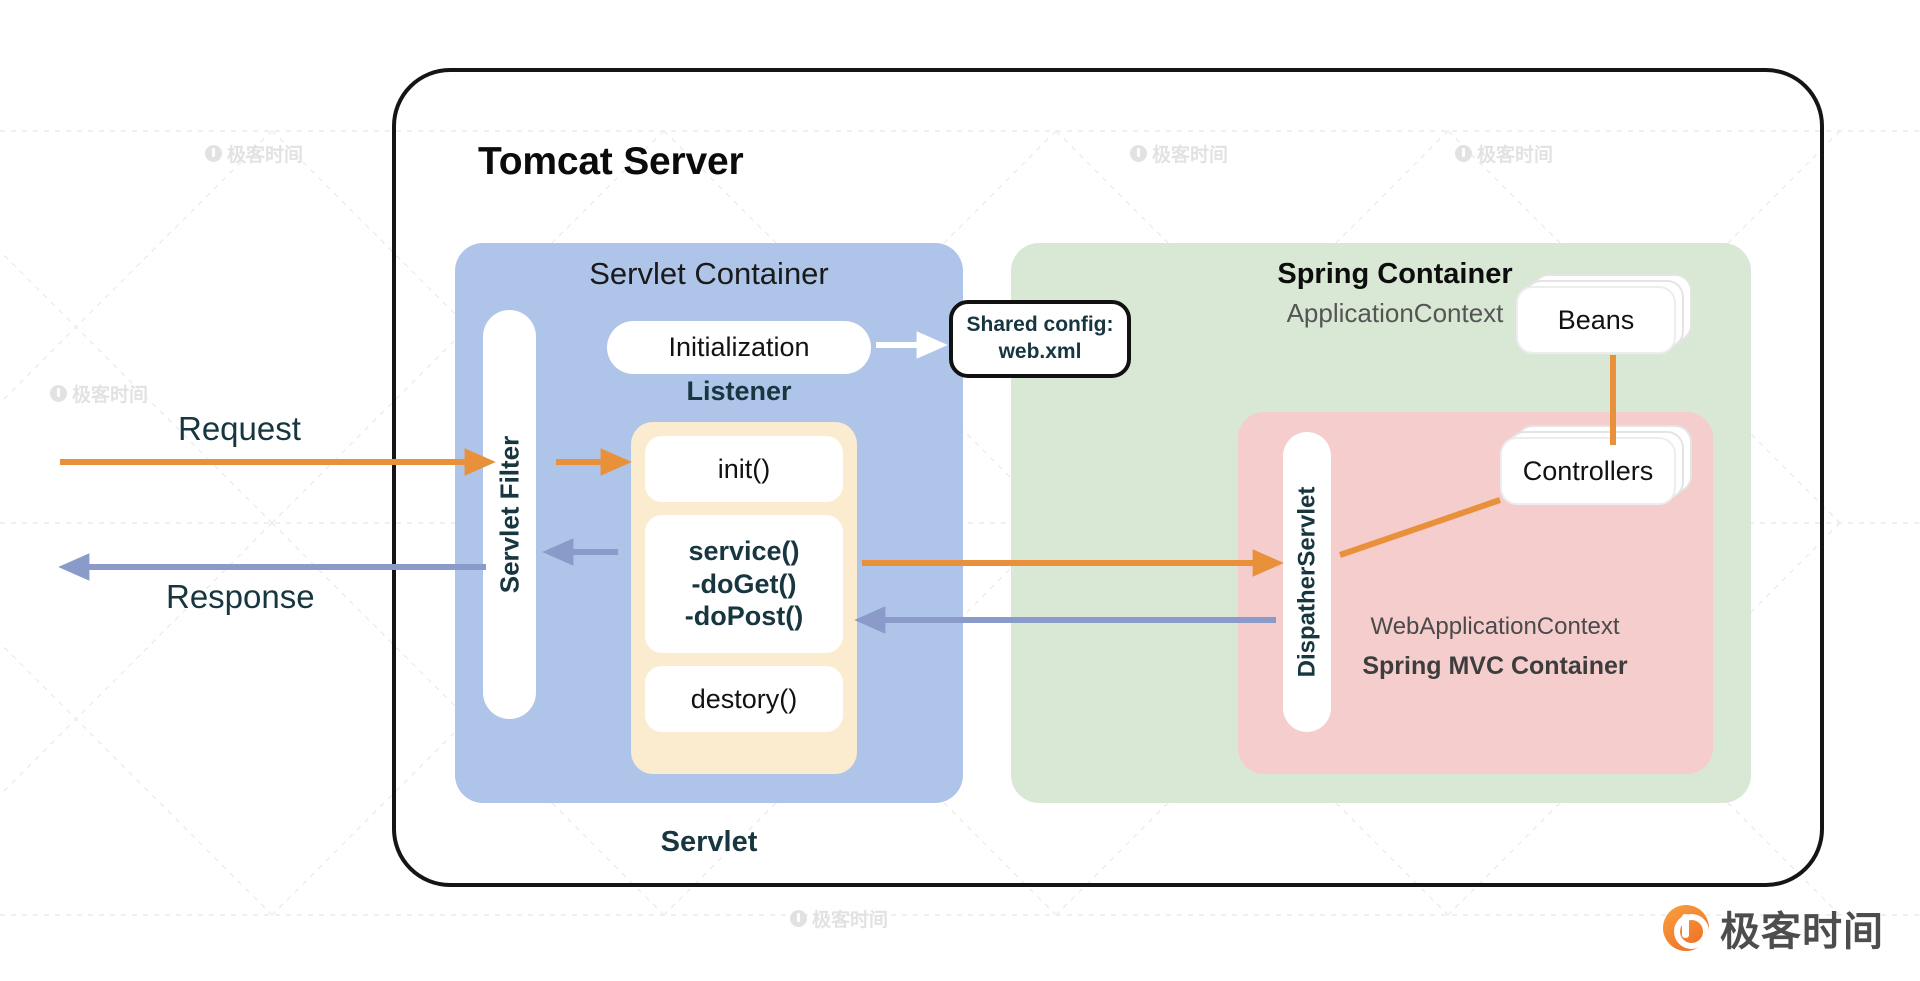 The height and width of the screenshot is (981, 1920). I want to click on web-application-context-label: WebApplicationContext, so click(1495, 626).